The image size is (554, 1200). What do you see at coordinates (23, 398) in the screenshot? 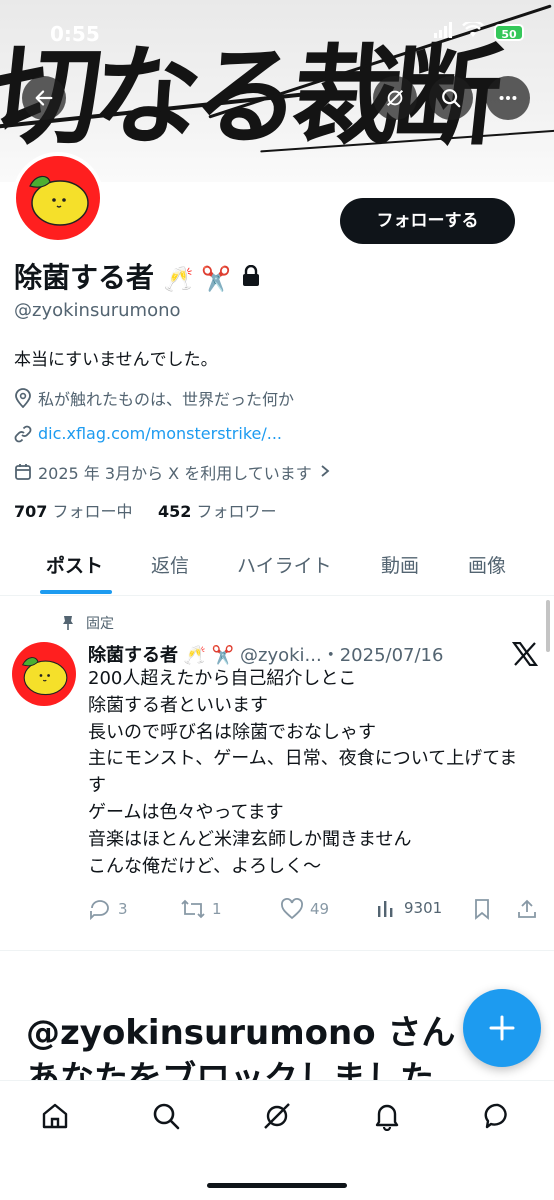
I see `location-pin-icon` at bounding box center [23, 398].